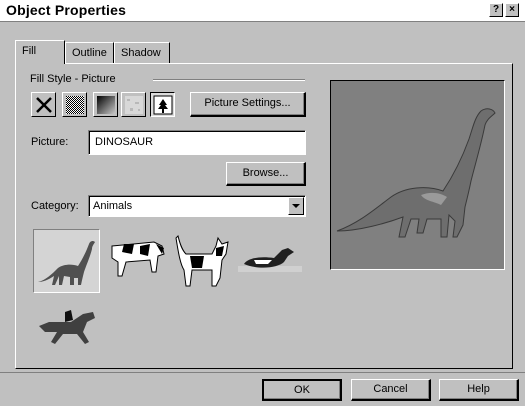  I want to click on duck-icon, so click(270, 260).